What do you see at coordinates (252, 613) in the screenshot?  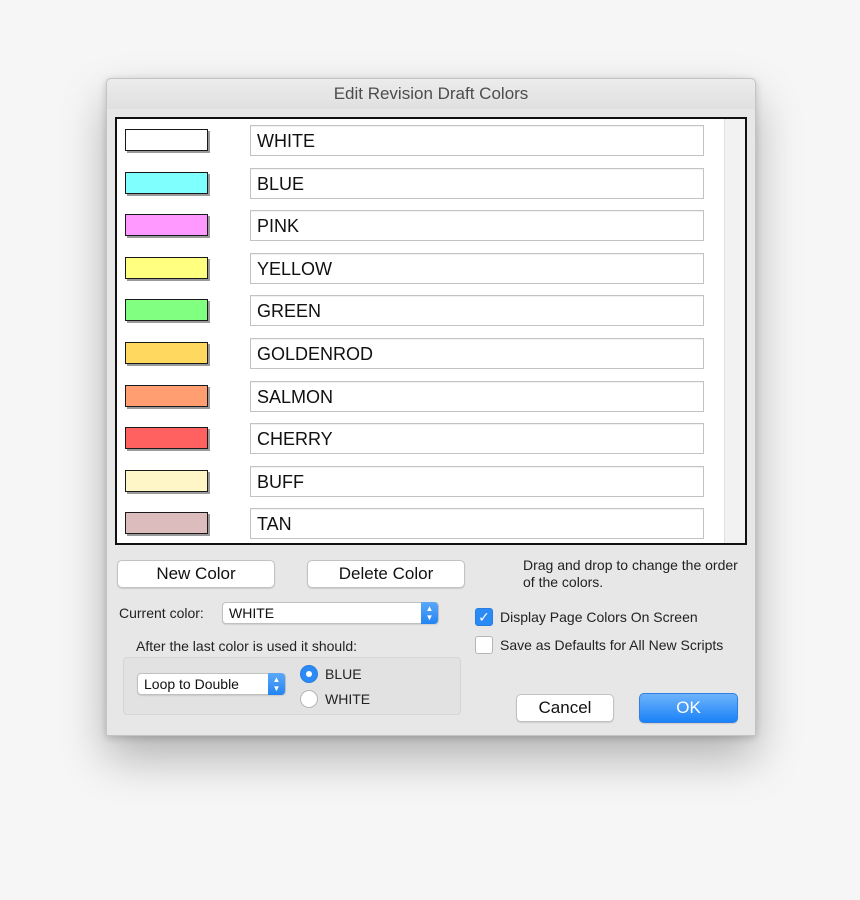 I see `current-color-value: WHITE` at bounding box center [252, 613].